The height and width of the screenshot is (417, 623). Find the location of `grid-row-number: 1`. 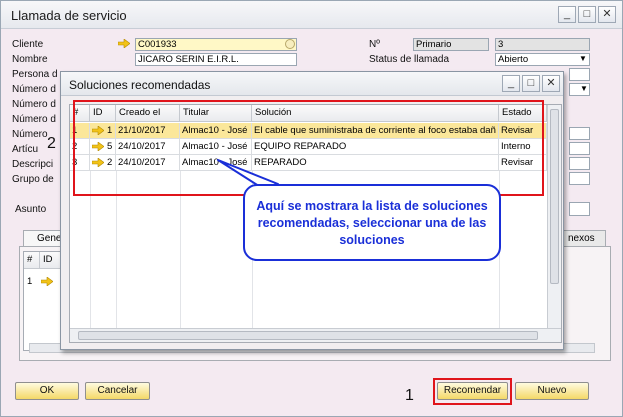

grid-row-number: 1 is located at coordinates (30, 281).